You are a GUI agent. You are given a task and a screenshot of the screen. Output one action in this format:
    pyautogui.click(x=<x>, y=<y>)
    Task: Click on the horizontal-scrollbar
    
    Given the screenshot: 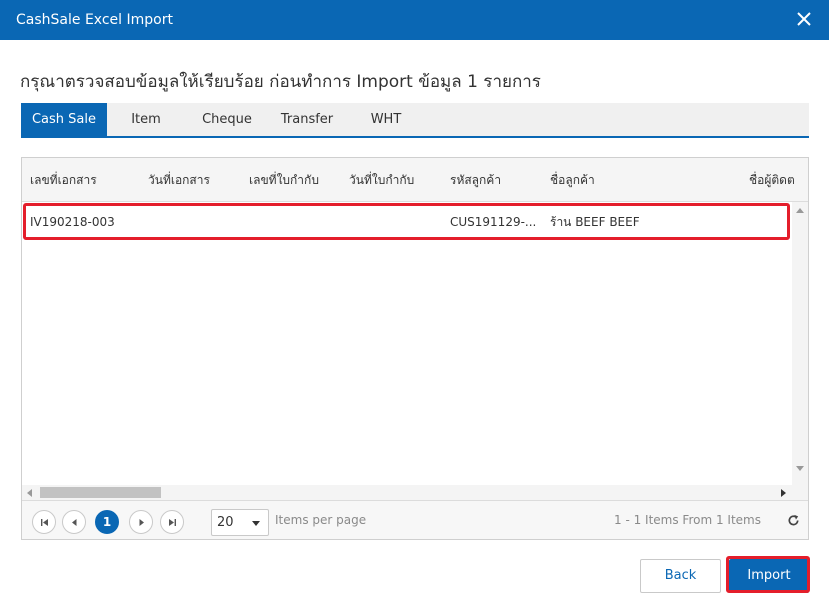 What is the action you would take?
    pyautogui.click(x=407, y=492)
    